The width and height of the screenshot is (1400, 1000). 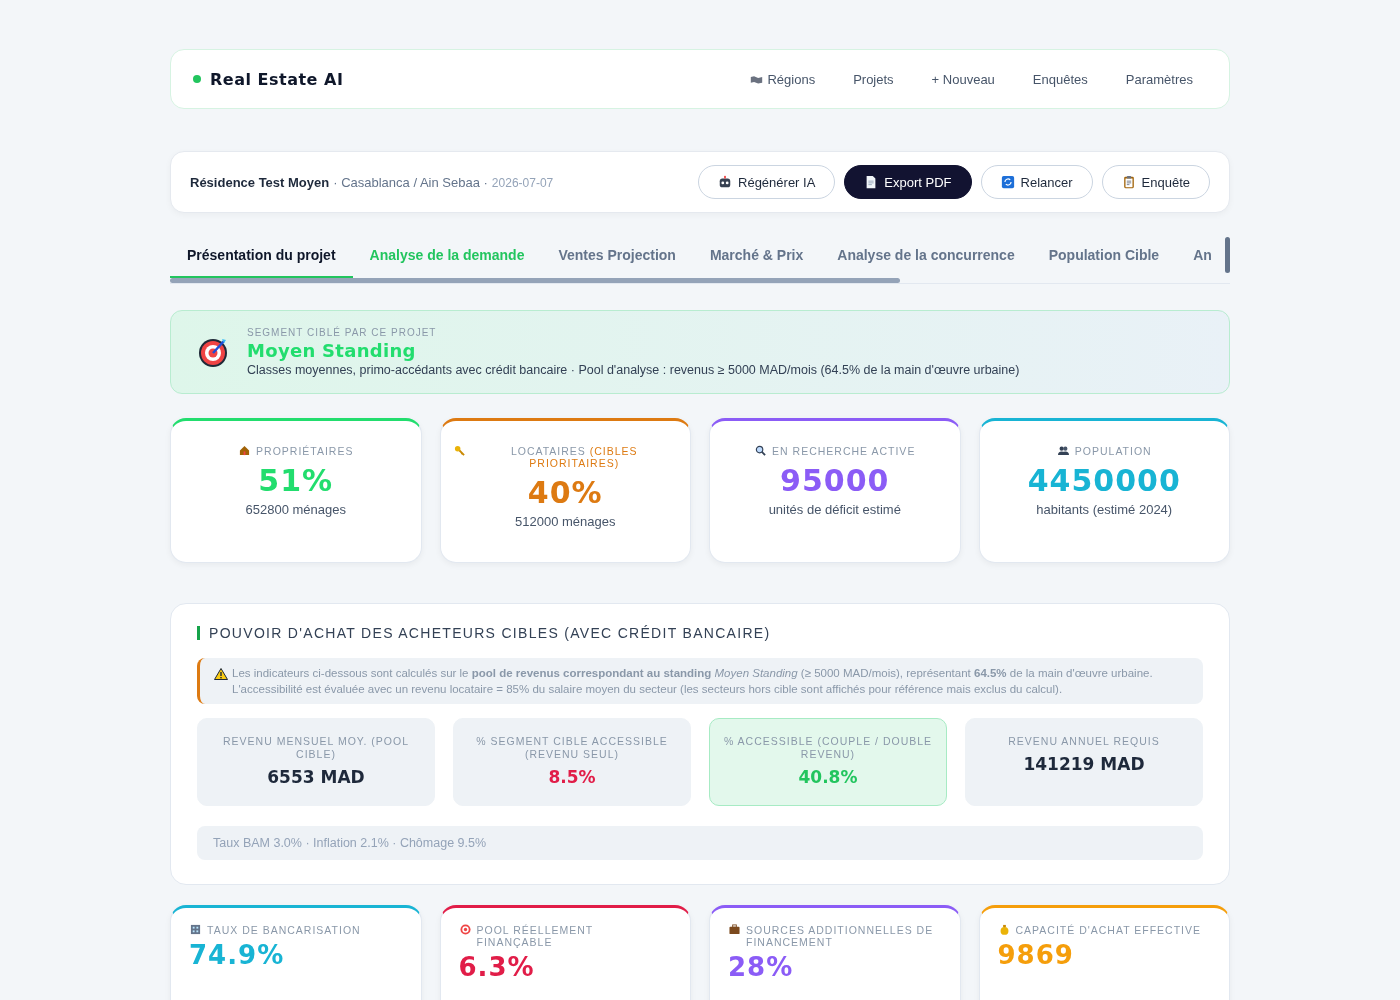 What do you see at coordinates (835, 451) in the screenshot?
I see `stat-label: EN RECHERCHE ACTIVE` at bounding box center [835, 451].